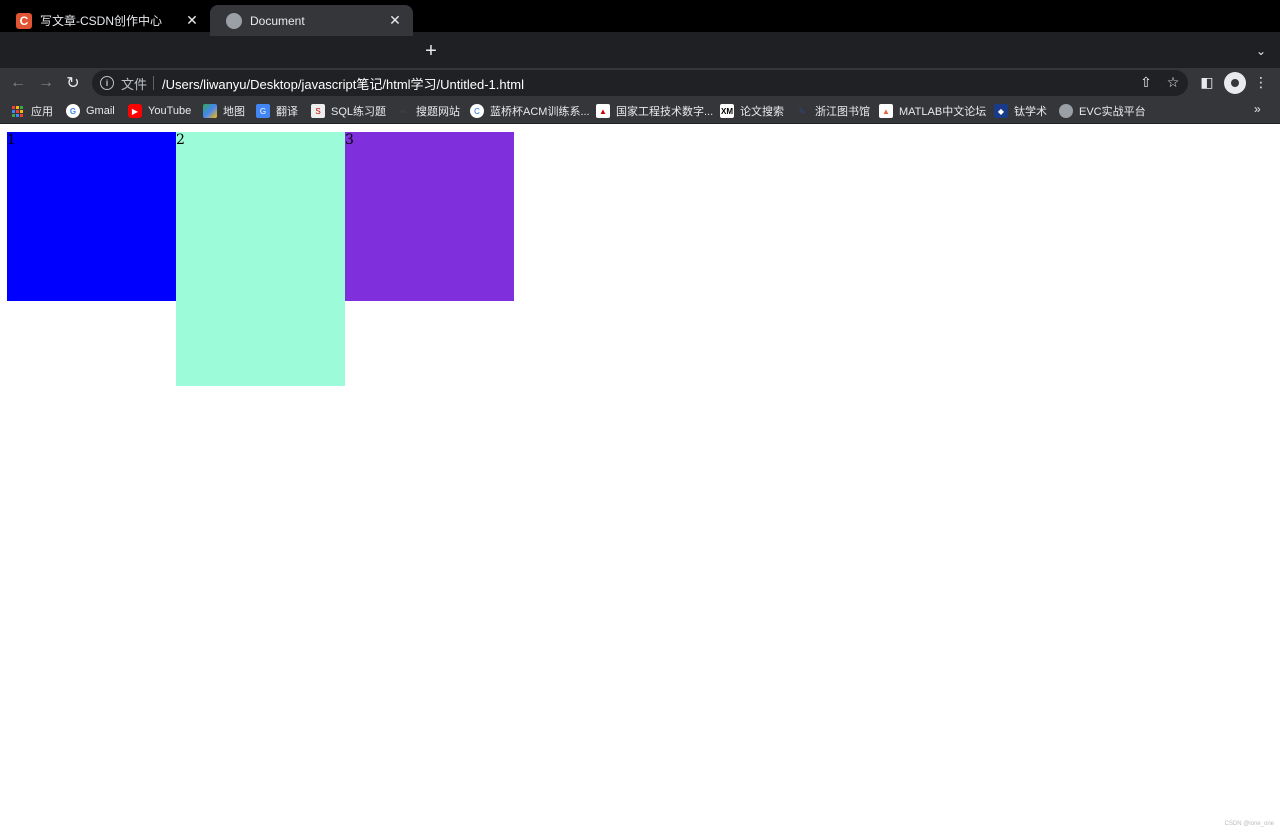  Describe the element at coordinates (603, 111) in the screenshot. I see `library-icon: ▲` at that location.